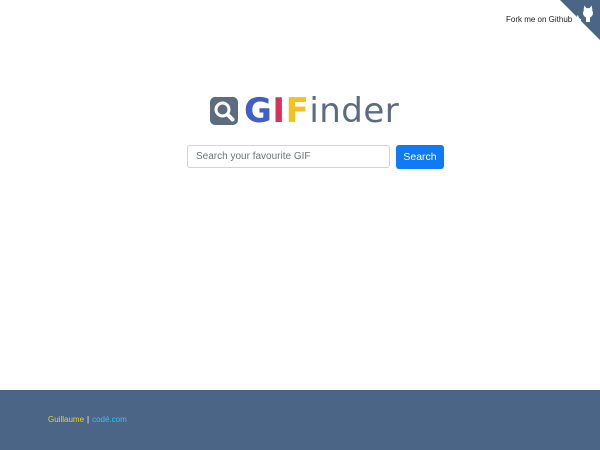 The image size is (600, 450). Describe the element at coordinates (109, 419) in the screenshot. I see `footer-site-link: codé.com` at that location.